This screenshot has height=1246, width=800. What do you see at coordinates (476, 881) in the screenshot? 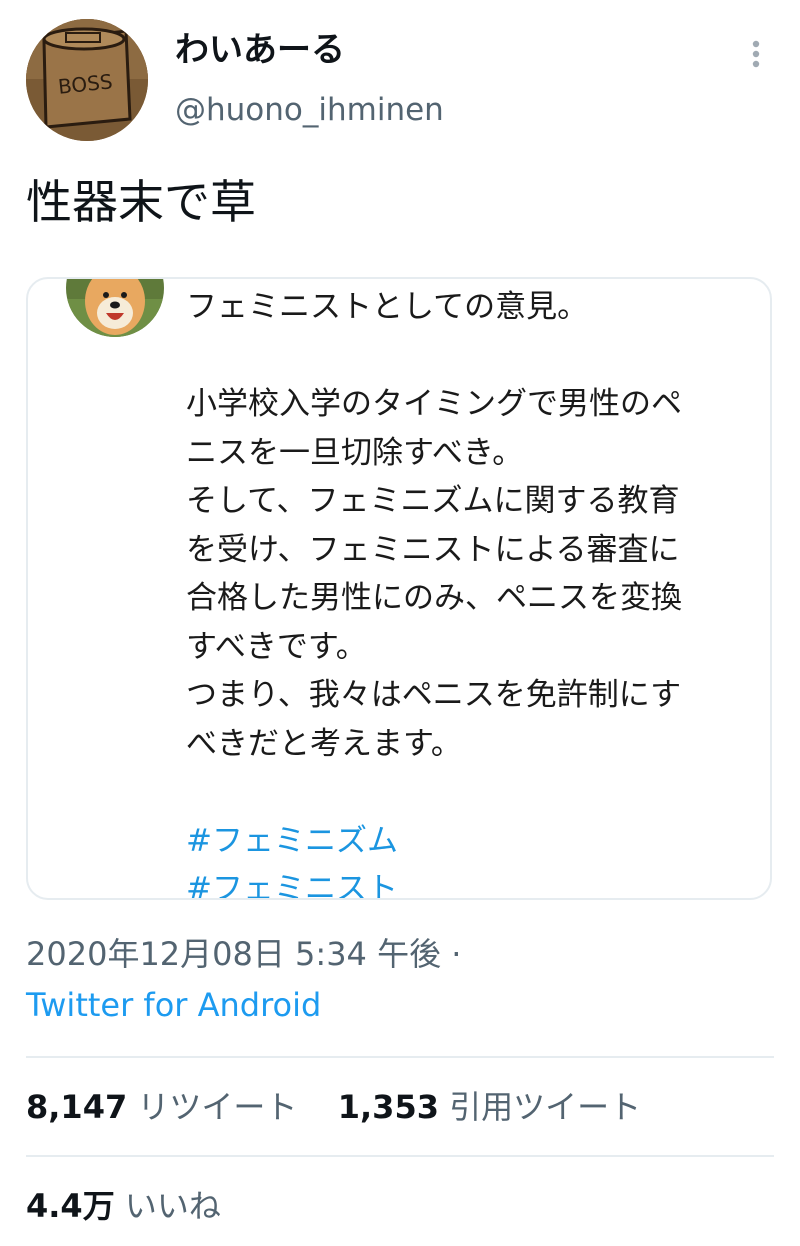
I see `hashtag-feminist: #フェミニスト` at bounding box center [476, 881].